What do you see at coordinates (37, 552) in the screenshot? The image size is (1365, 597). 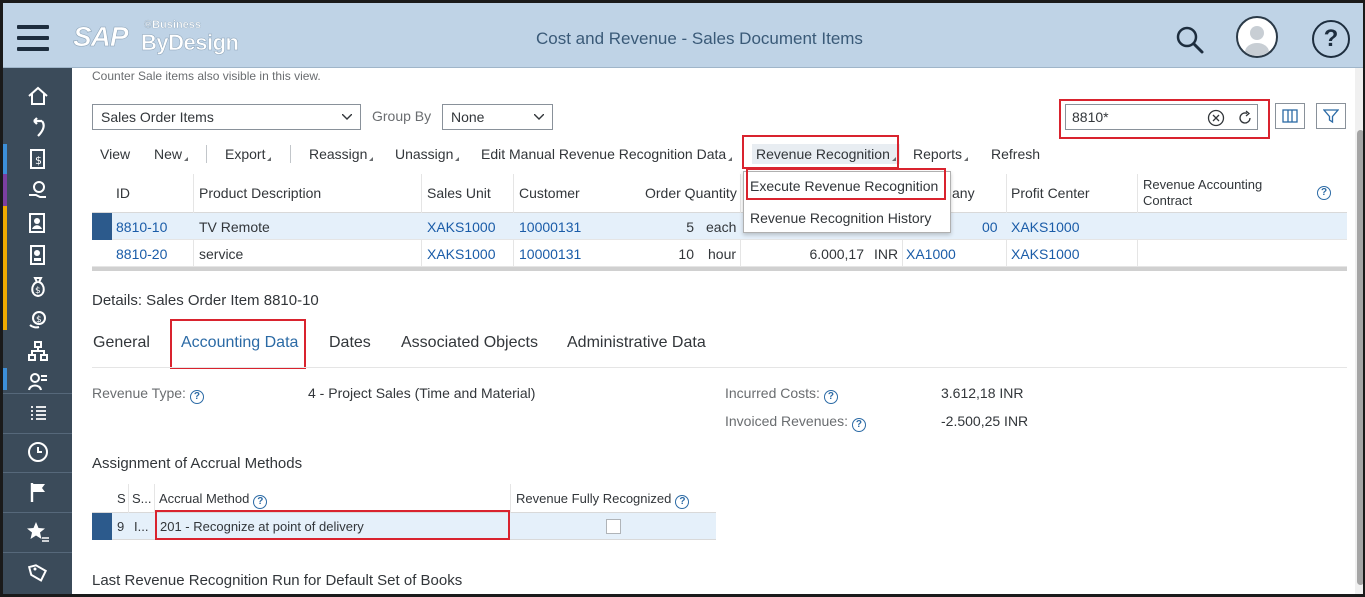 I see `sidebar-divider` at bounding box center [37, 552].